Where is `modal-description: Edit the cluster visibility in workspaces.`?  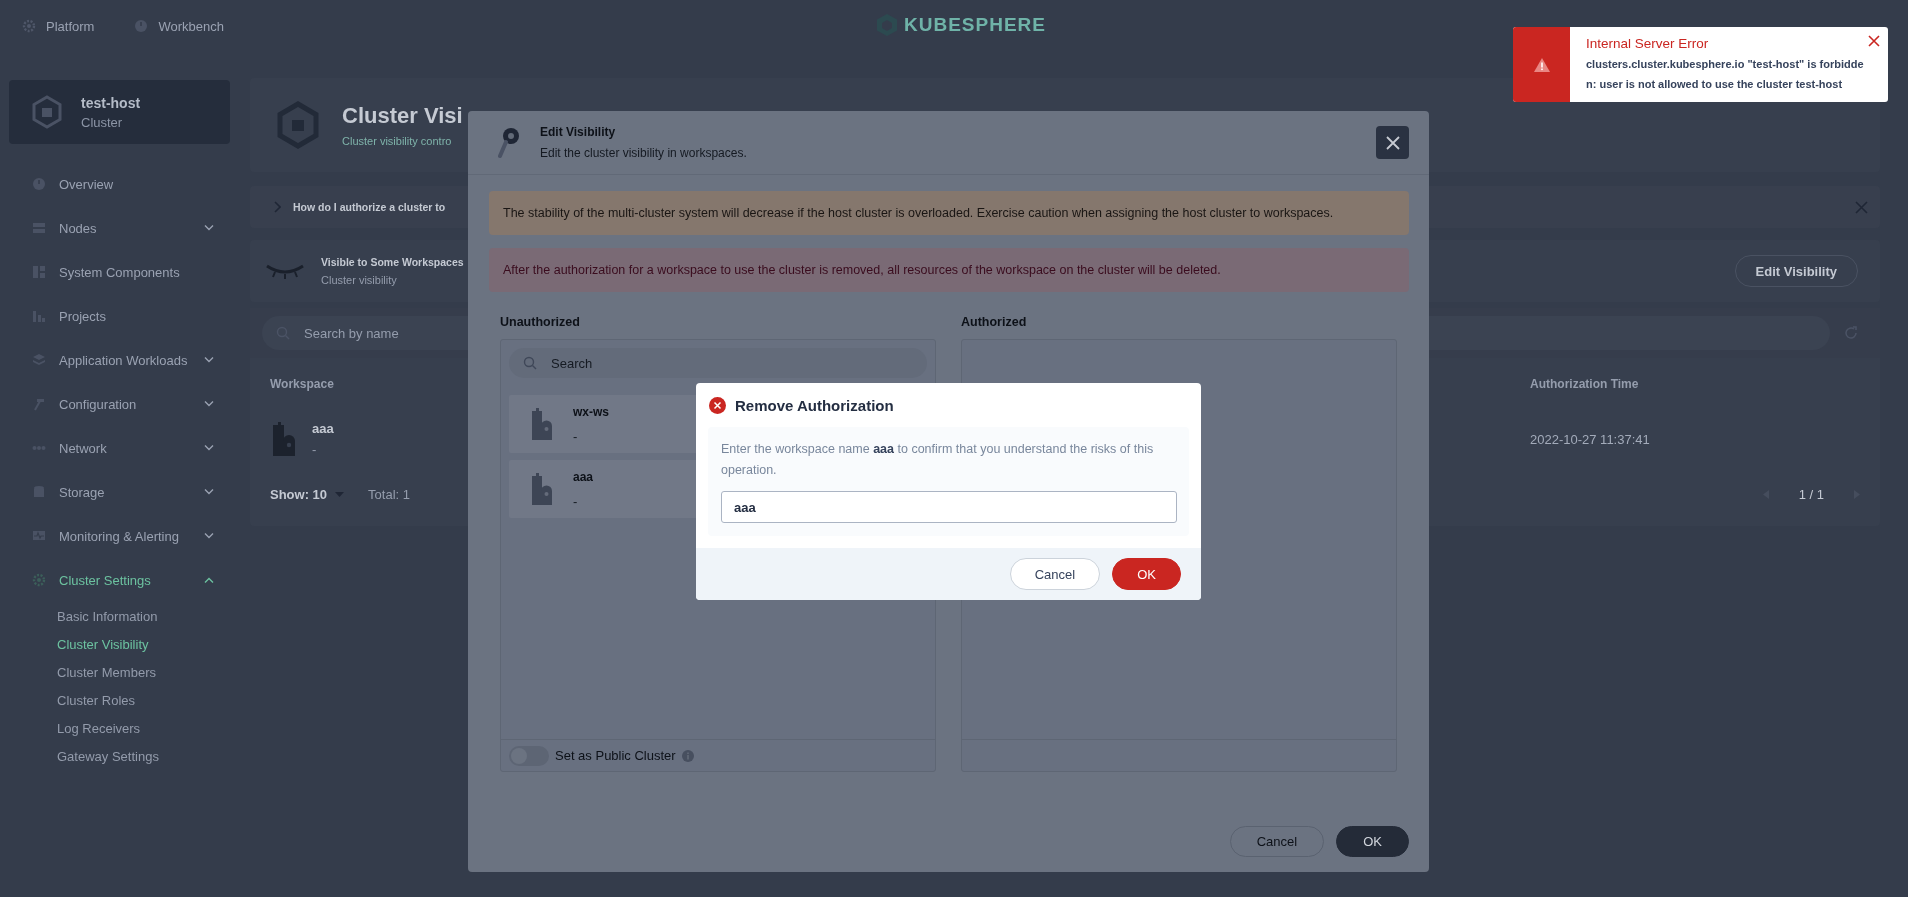
modal-description: Edit the cluster visibility in workspaces. is located at coordinates (643, 153).